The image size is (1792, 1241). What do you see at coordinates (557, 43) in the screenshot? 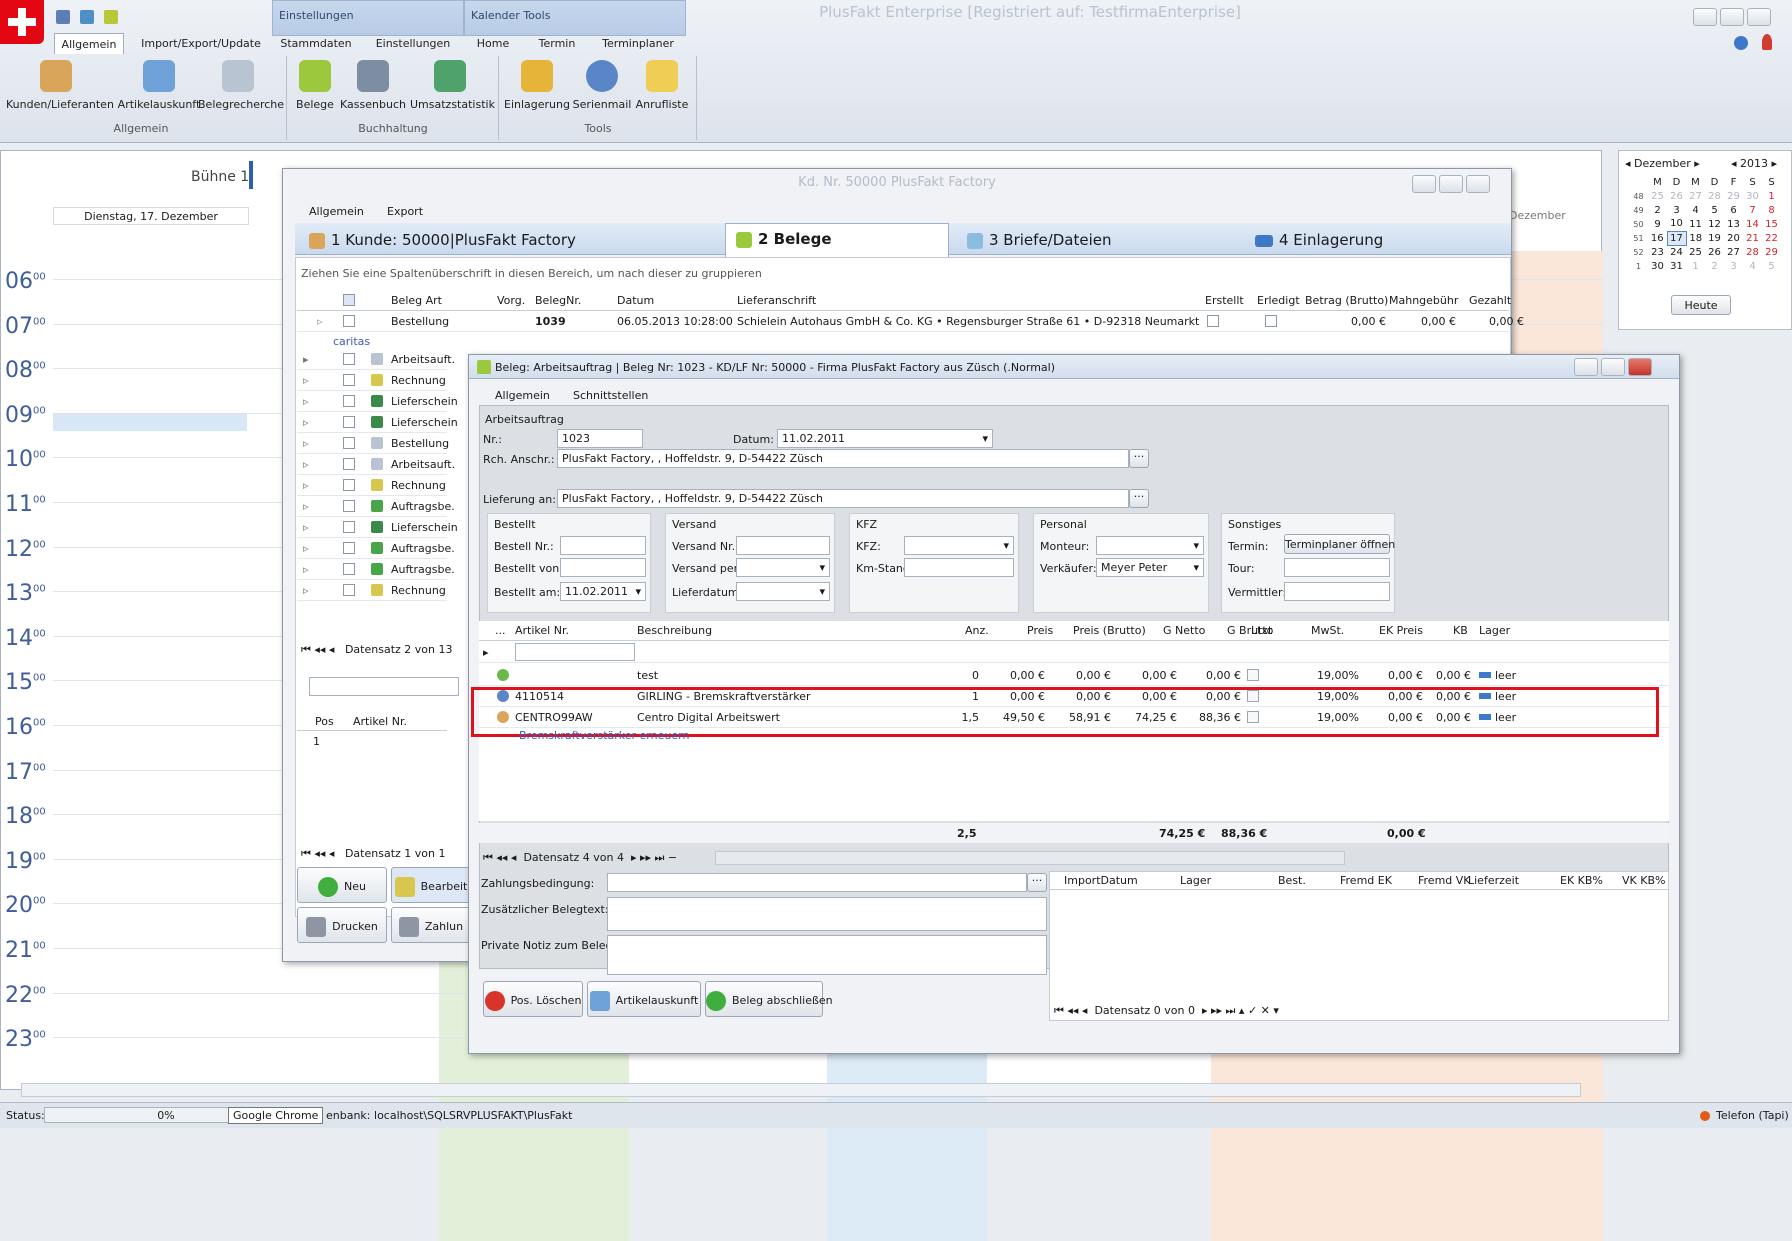
I see `tab-termin: Termin` at bounding box center [557, 43].